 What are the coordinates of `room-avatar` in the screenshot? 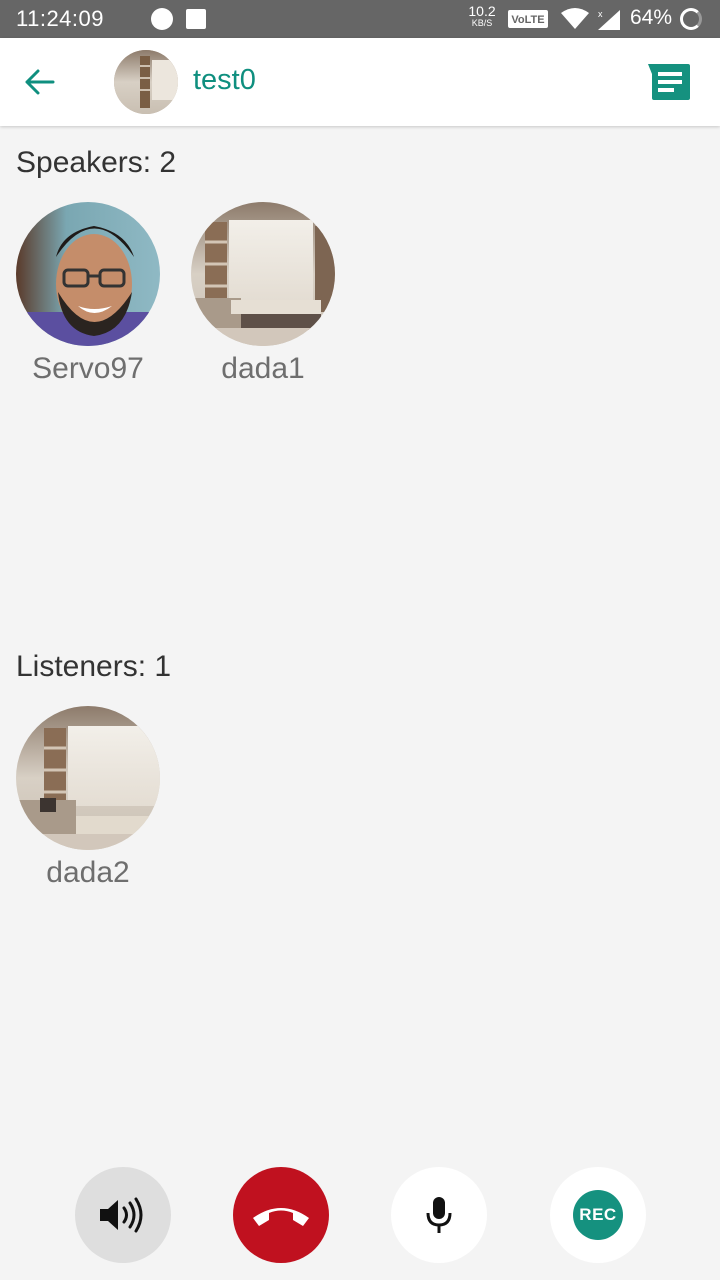 It's located at (146, 82).